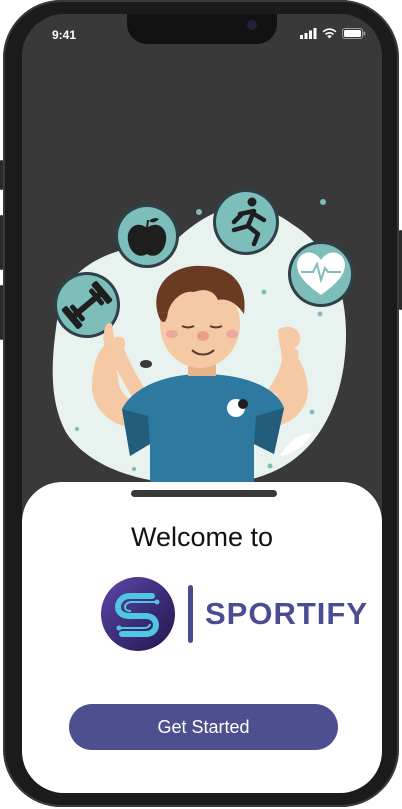 The image size is (402, 809). Describe the element at coordinates (138, 614) in the screenshot. I see `sportify-logo-icon` at that location.